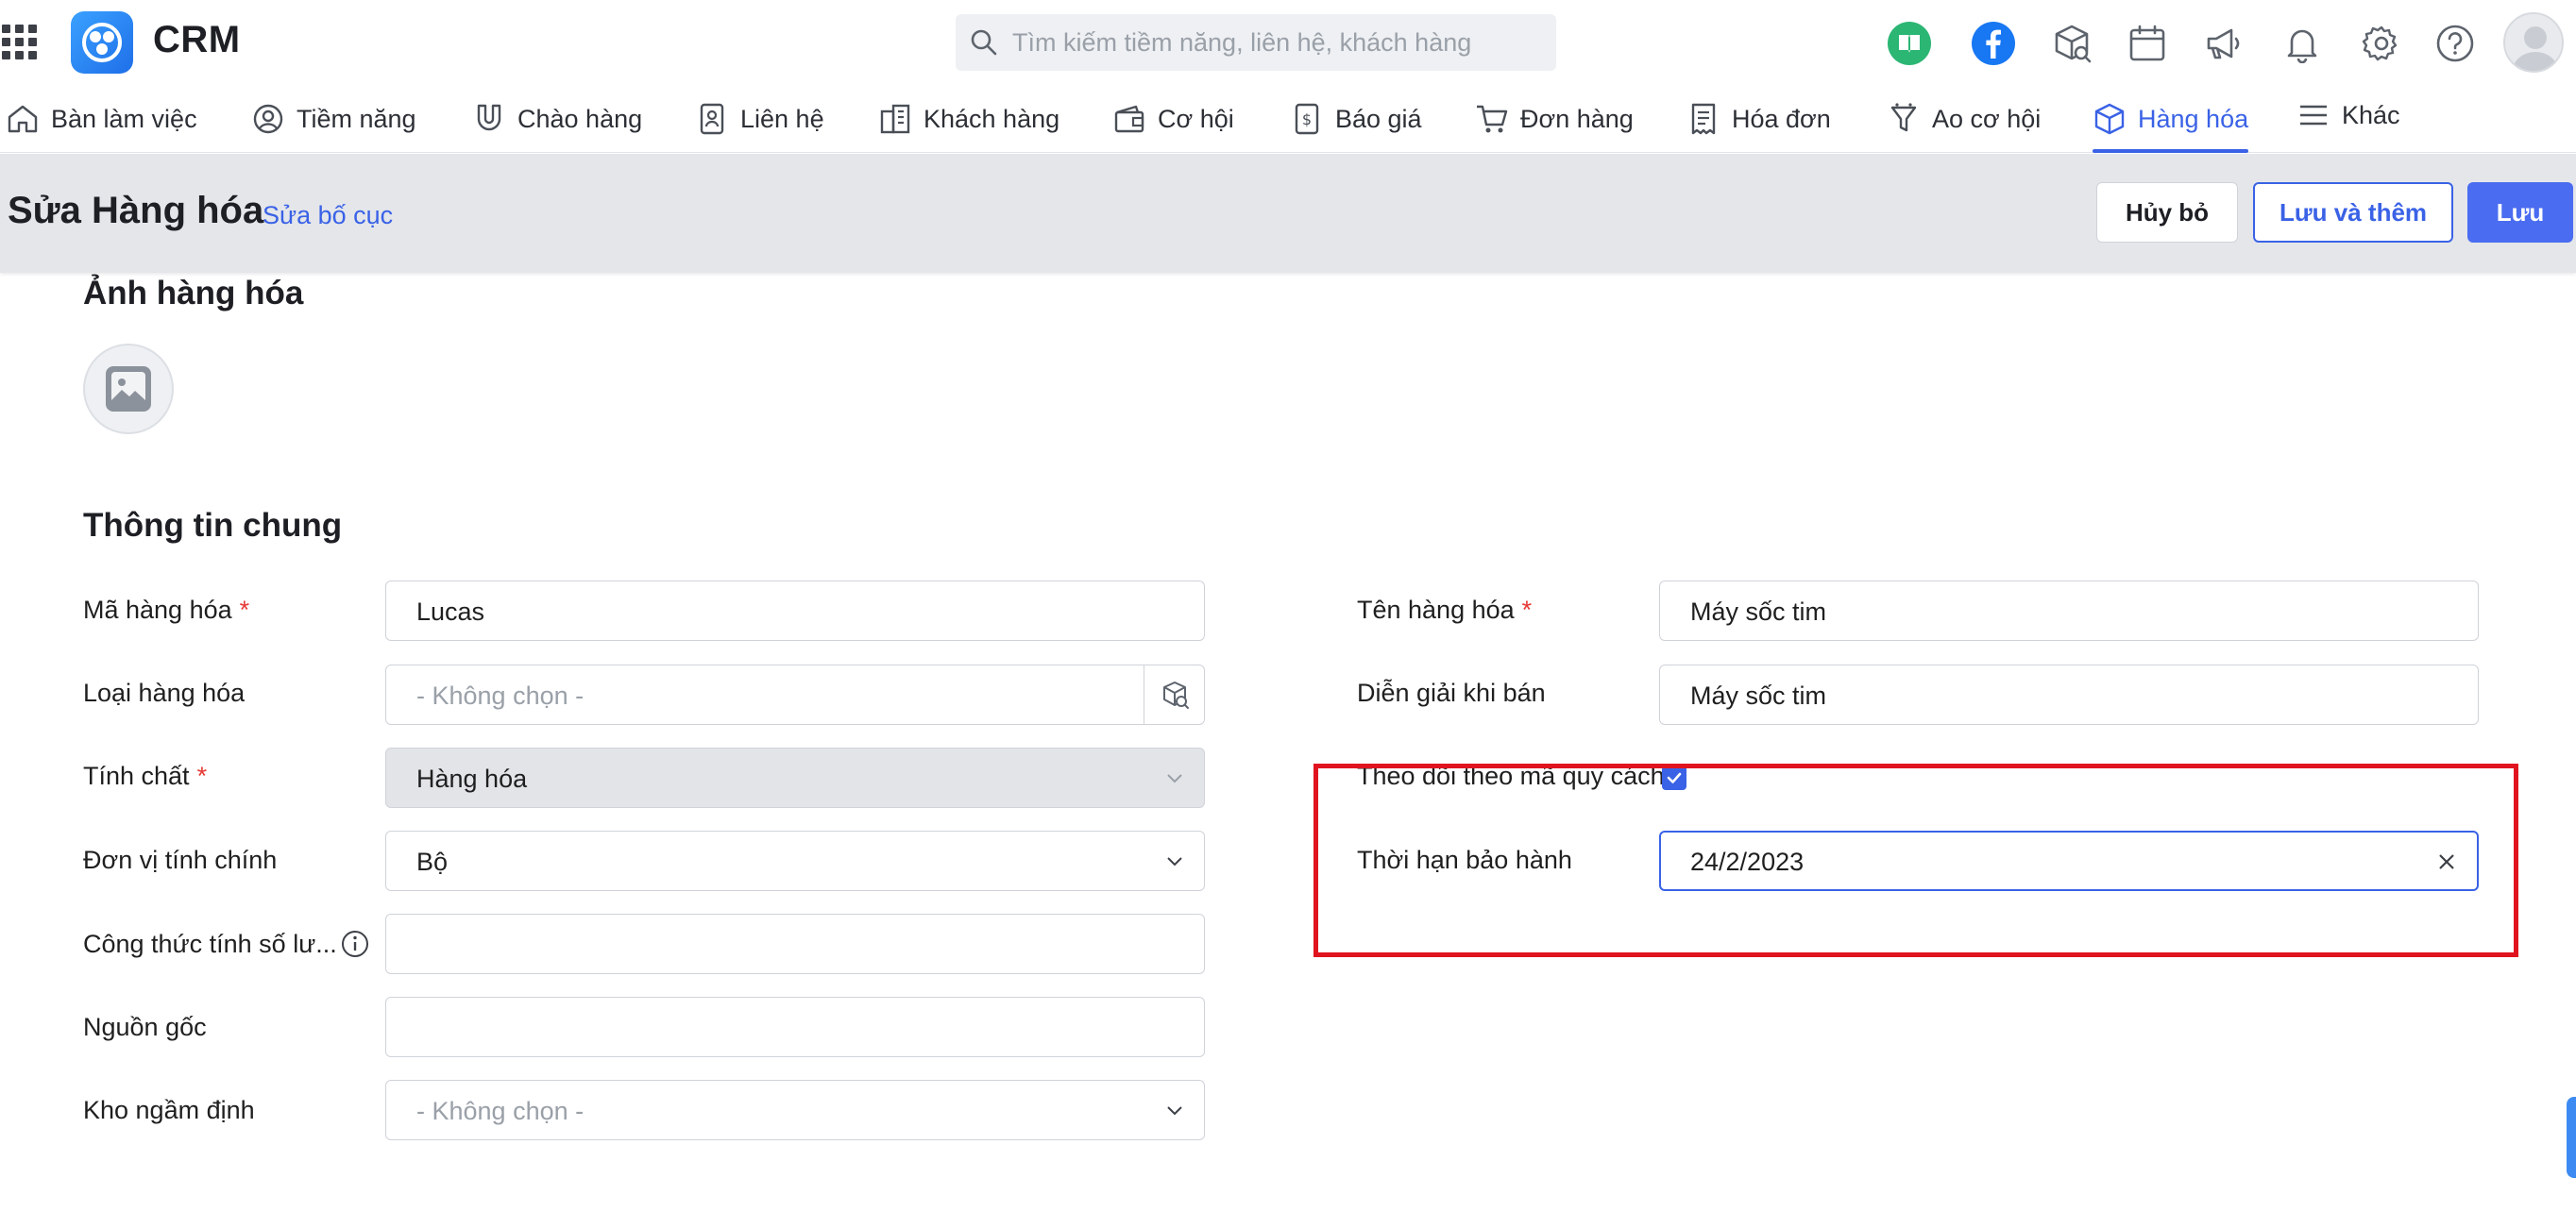 This screenshot has width=2576, height=1212. I want to click on magnet-icon, so click(489, 118).